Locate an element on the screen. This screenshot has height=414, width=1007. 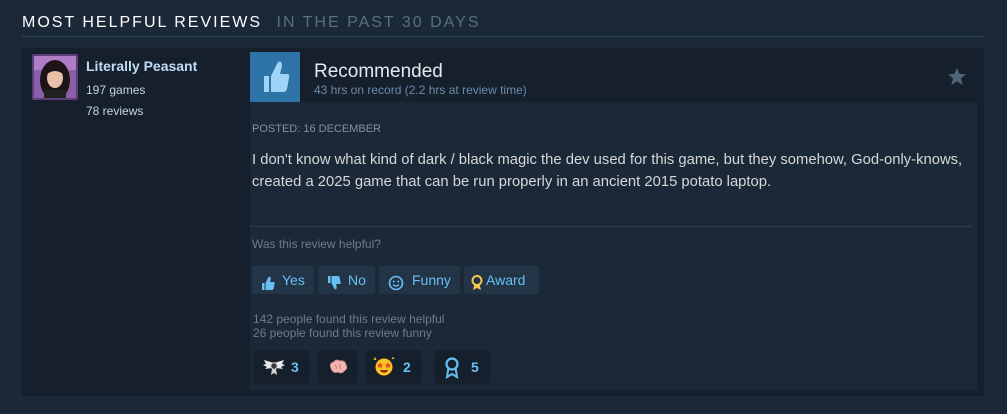
reaction-award: 3 is located at coordinates (282, 367).